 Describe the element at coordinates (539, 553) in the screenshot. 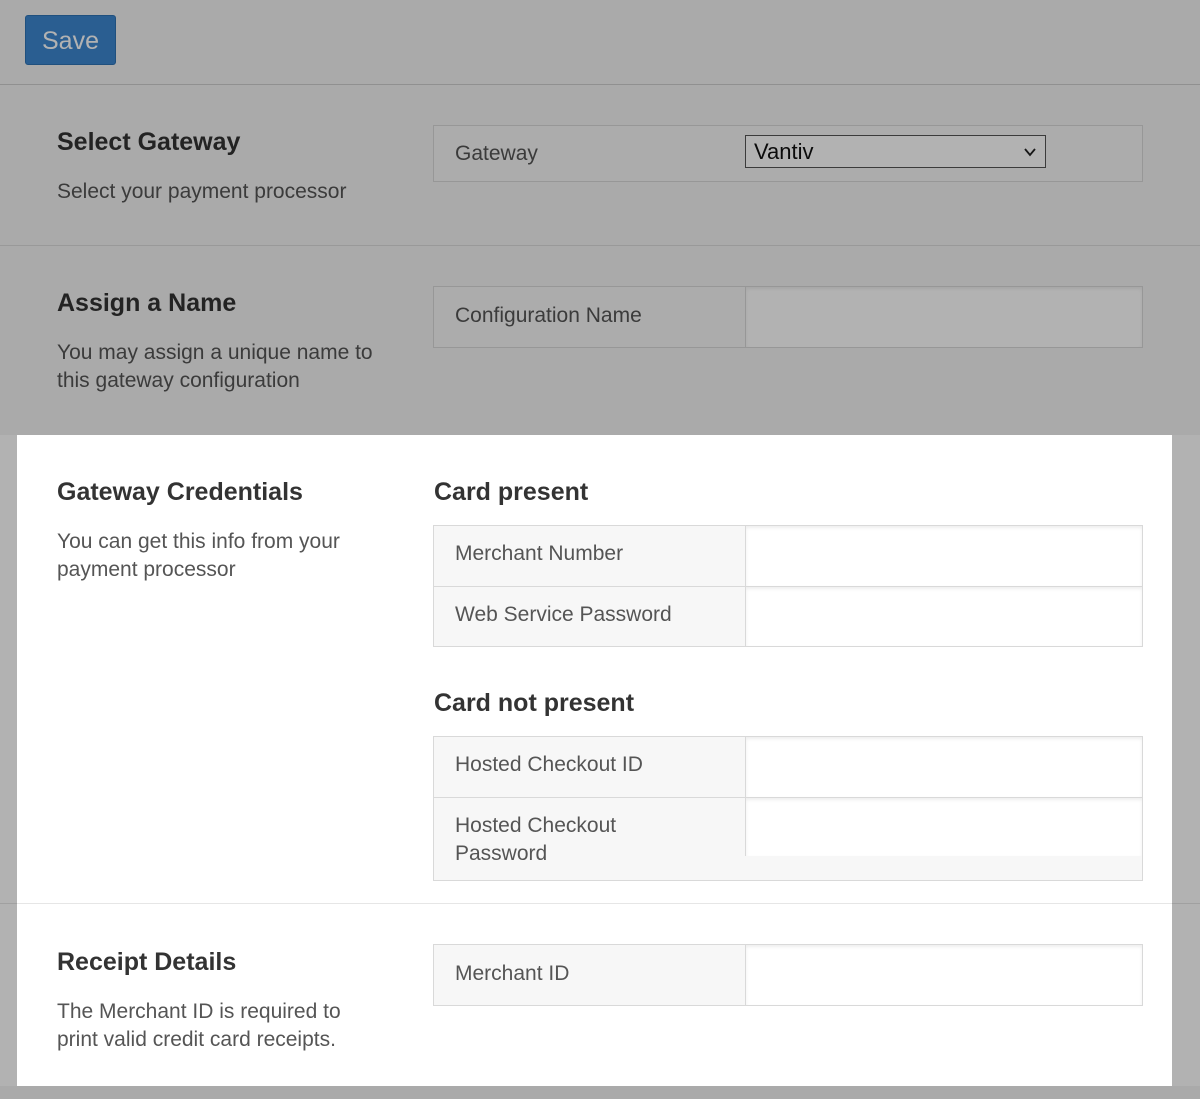

I see `field-label: Merchant Number` at that location.